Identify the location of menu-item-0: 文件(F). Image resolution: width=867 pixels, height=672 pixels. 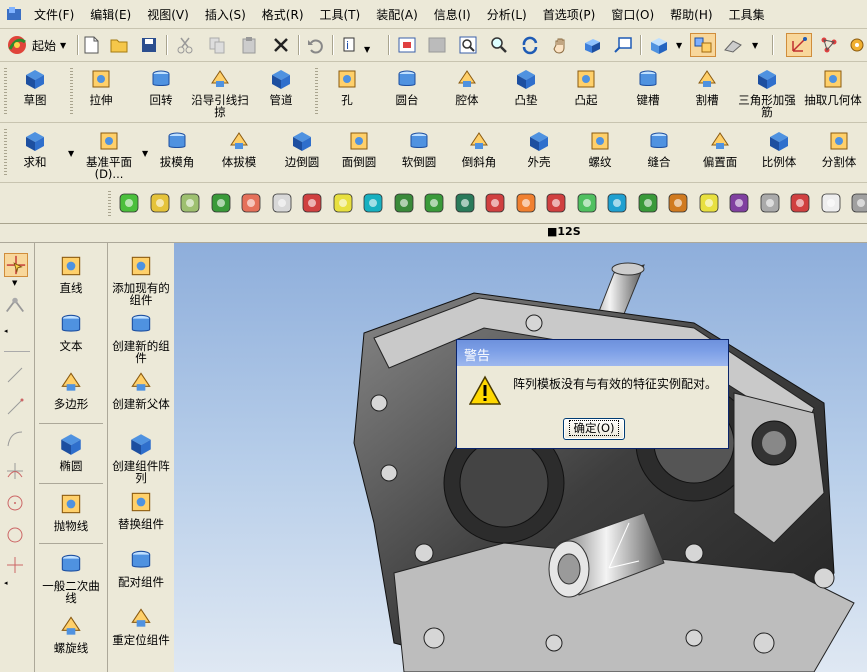
(54, 14).